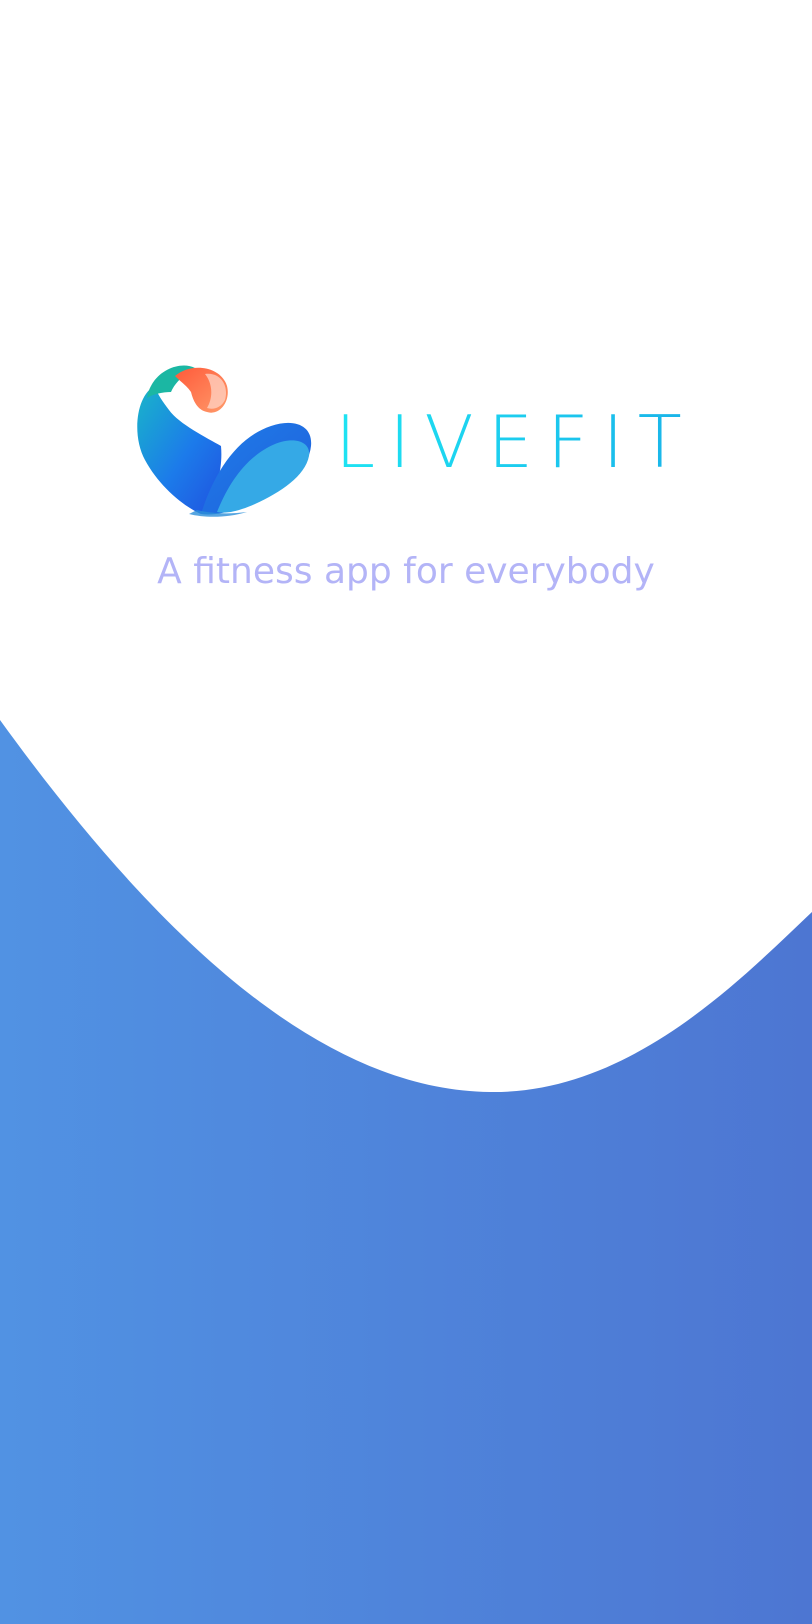  Describe the element at coordinates (515, 442) in the screenshot. I see `app-name-wordmark: LIVEFIT` at that location.